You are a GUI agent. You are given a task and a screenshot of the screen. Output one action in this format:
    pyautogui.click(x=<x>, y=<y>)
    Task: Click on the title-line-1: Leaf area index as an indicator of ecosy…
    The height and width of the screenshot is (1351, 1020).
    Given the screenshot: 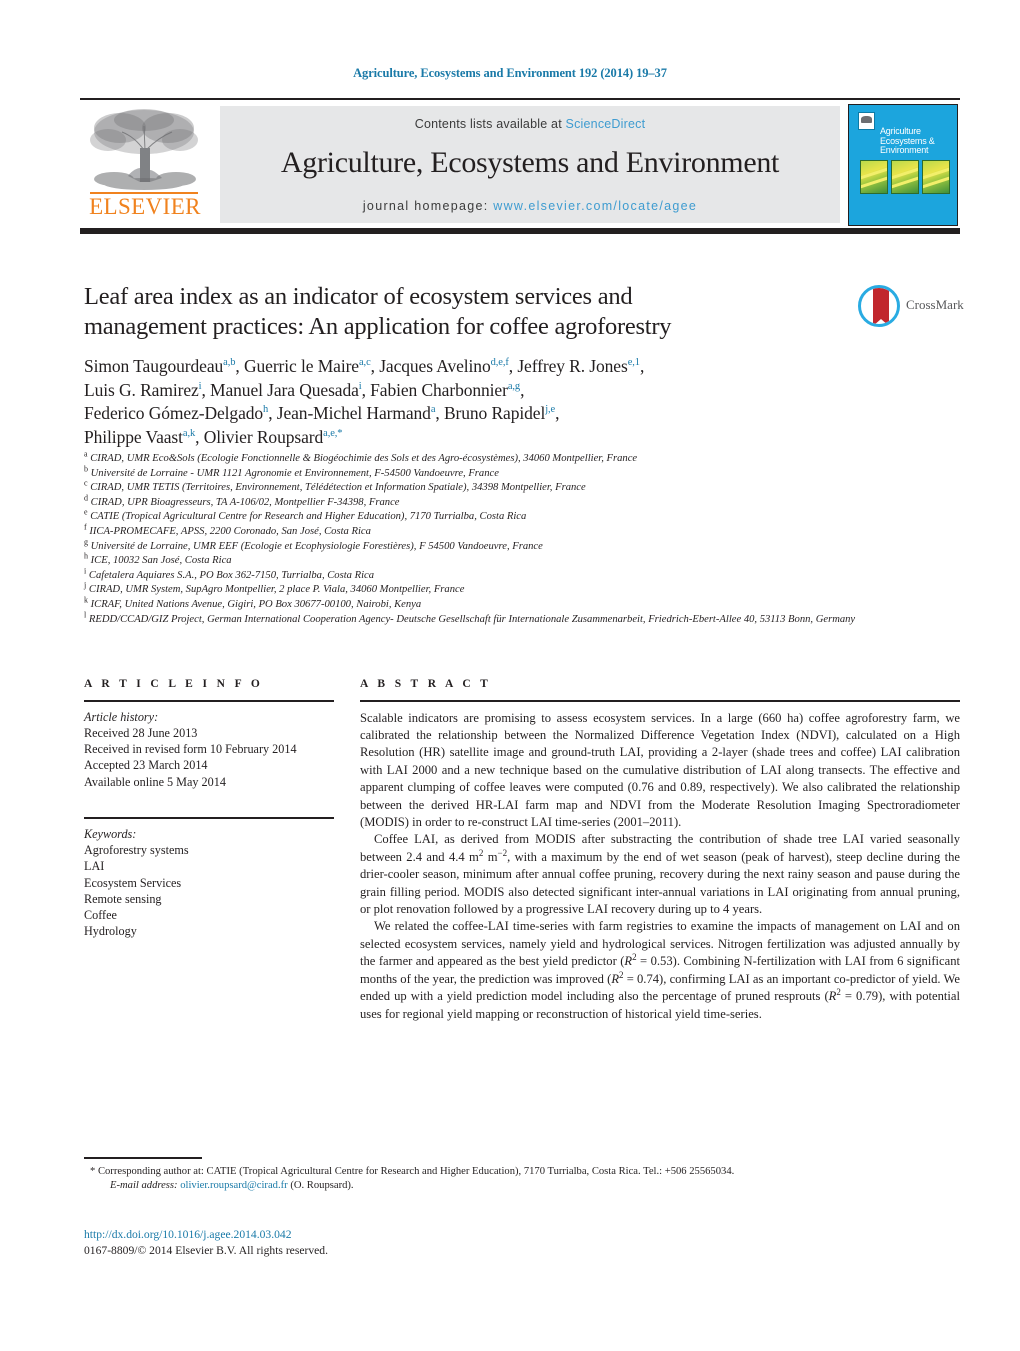 What is the action you would take?
    pyautogui.click(x=358, y=296)
    